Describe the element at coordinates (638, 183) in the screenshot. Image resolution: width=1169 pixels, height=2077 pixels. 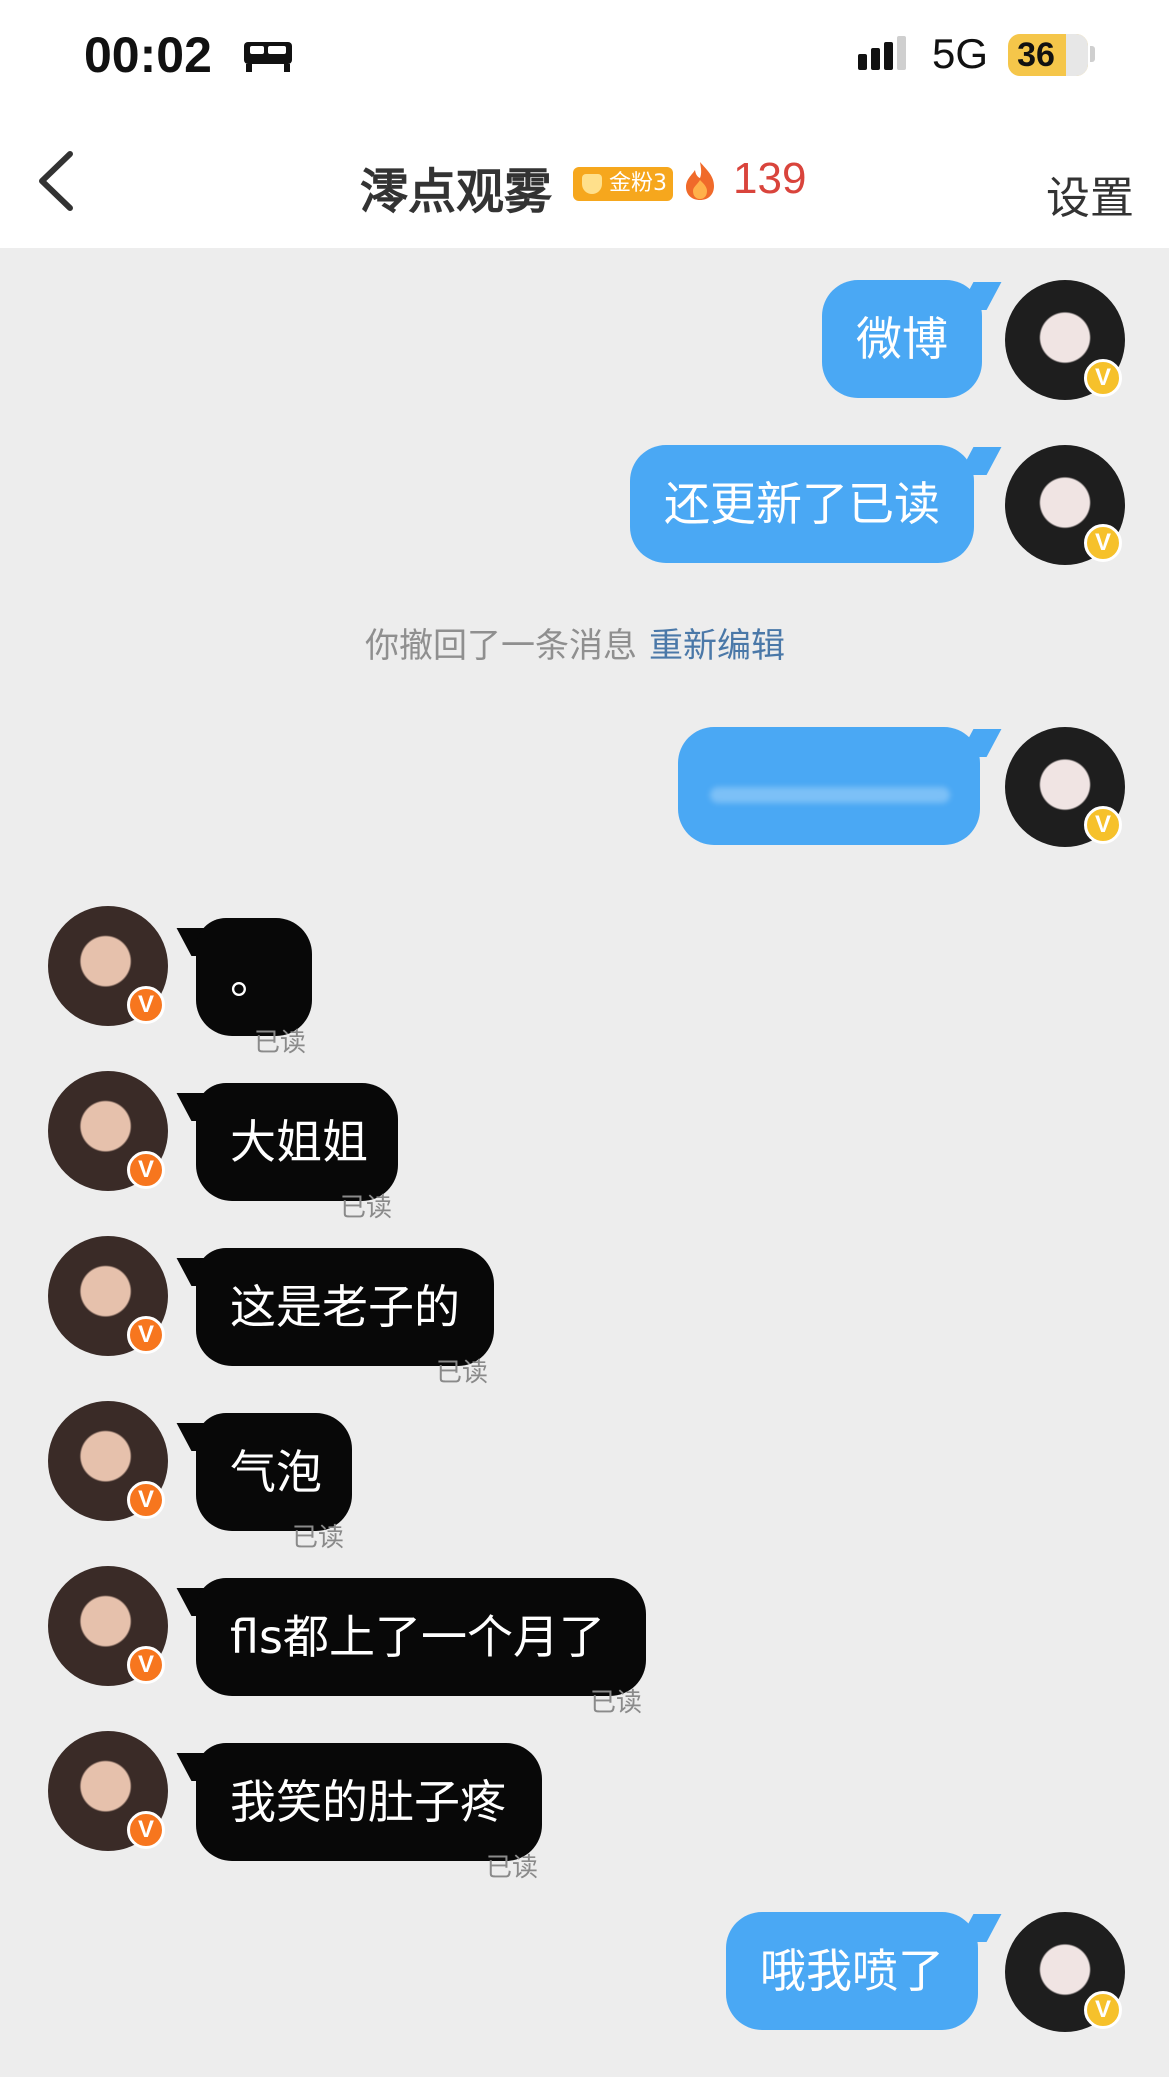
I see `fan-badge-label: 金粉3` at that location.